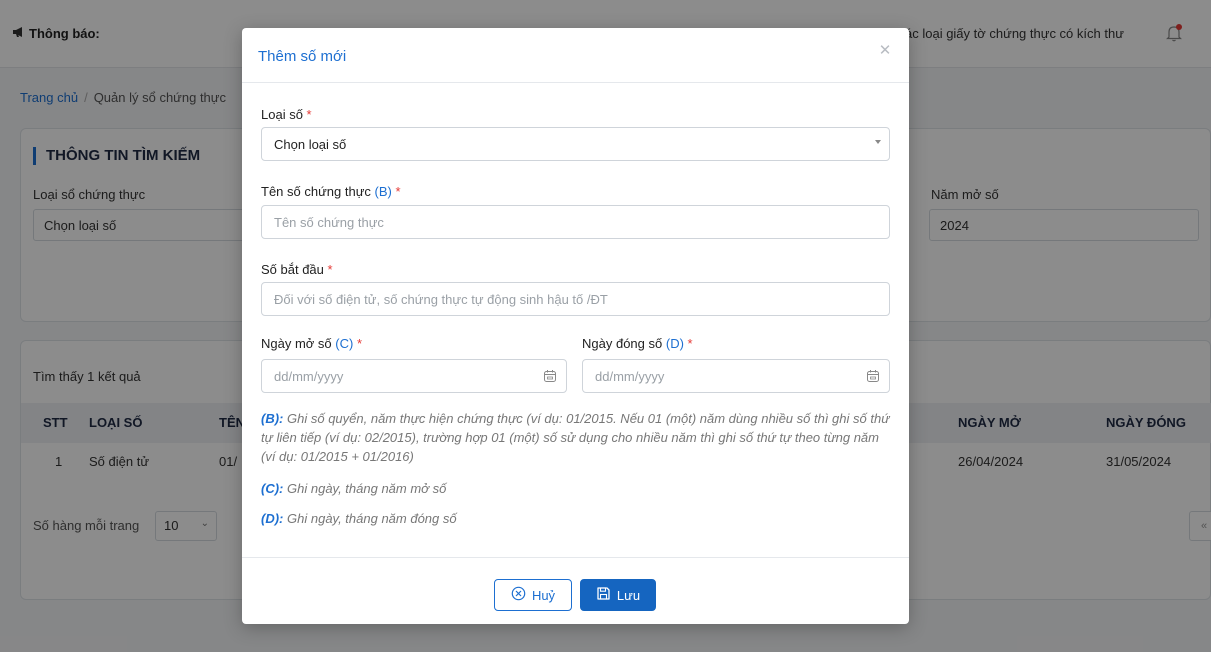  Describe the element at coordinates (575, 222) in the screenshot. I see `book-name-input` at that location.